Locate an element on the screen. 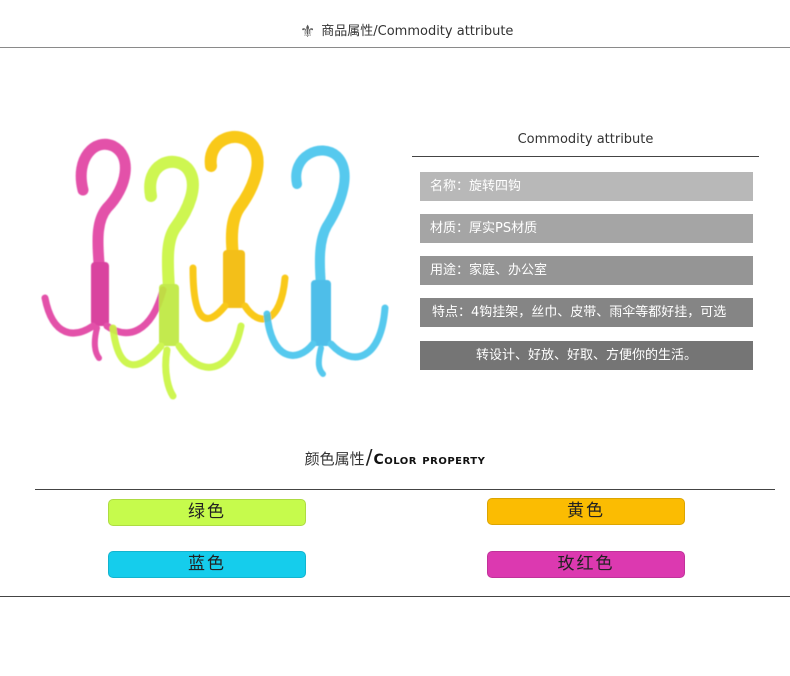  page-header: ⚜ 商品属性/Commodity attribute is located at coordinates (395, 24).